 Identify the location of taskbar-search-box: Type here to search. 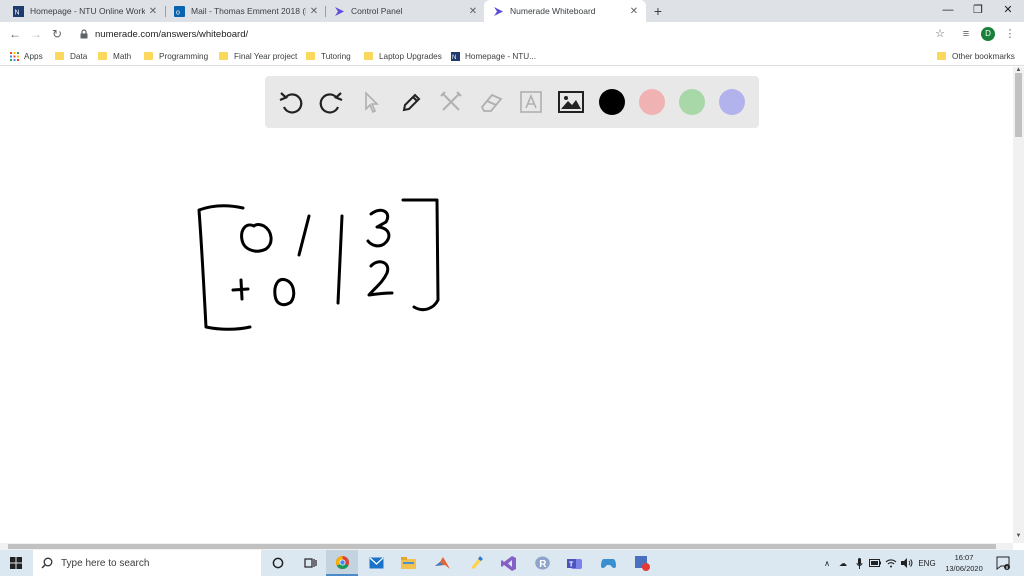
(147, 563).